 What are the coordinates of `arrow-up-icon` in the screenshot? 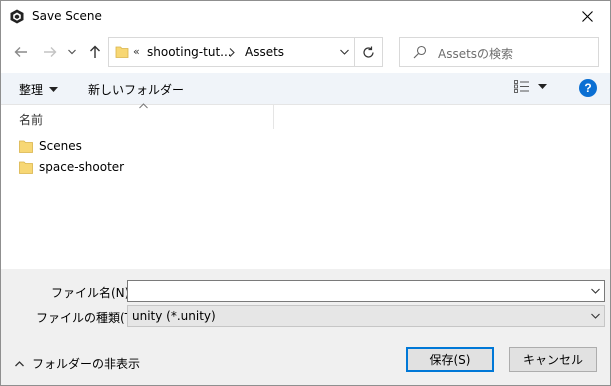 It's located at (95, 51).